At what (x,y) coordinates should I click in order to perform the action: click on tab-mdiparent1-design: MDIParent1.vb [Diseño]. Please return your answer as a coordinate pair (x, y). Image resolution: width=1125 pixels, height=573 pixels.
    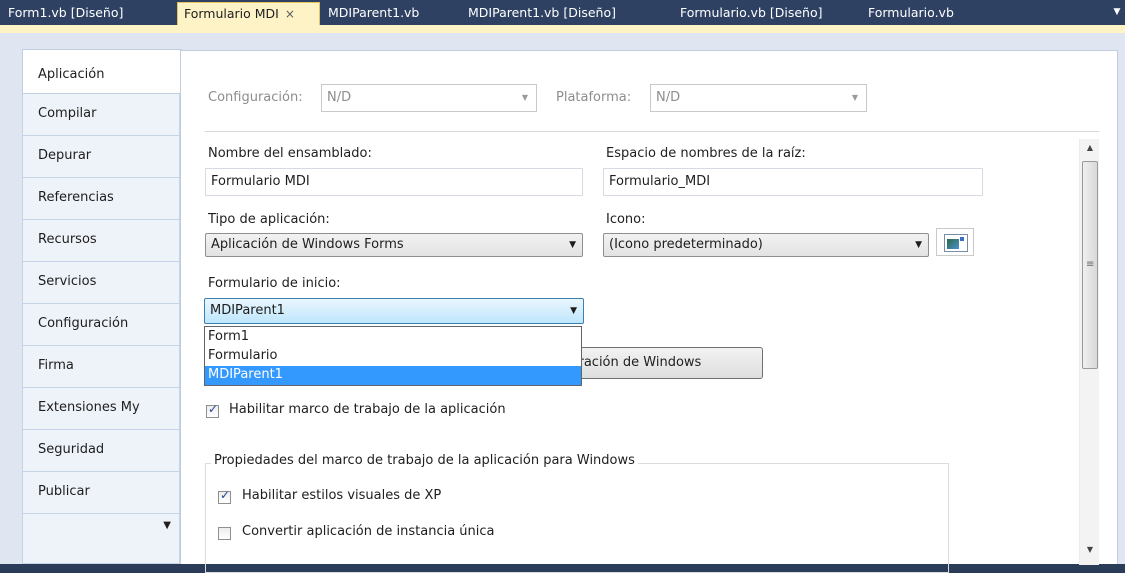
    Looking at the image, I should click on (542, 13).